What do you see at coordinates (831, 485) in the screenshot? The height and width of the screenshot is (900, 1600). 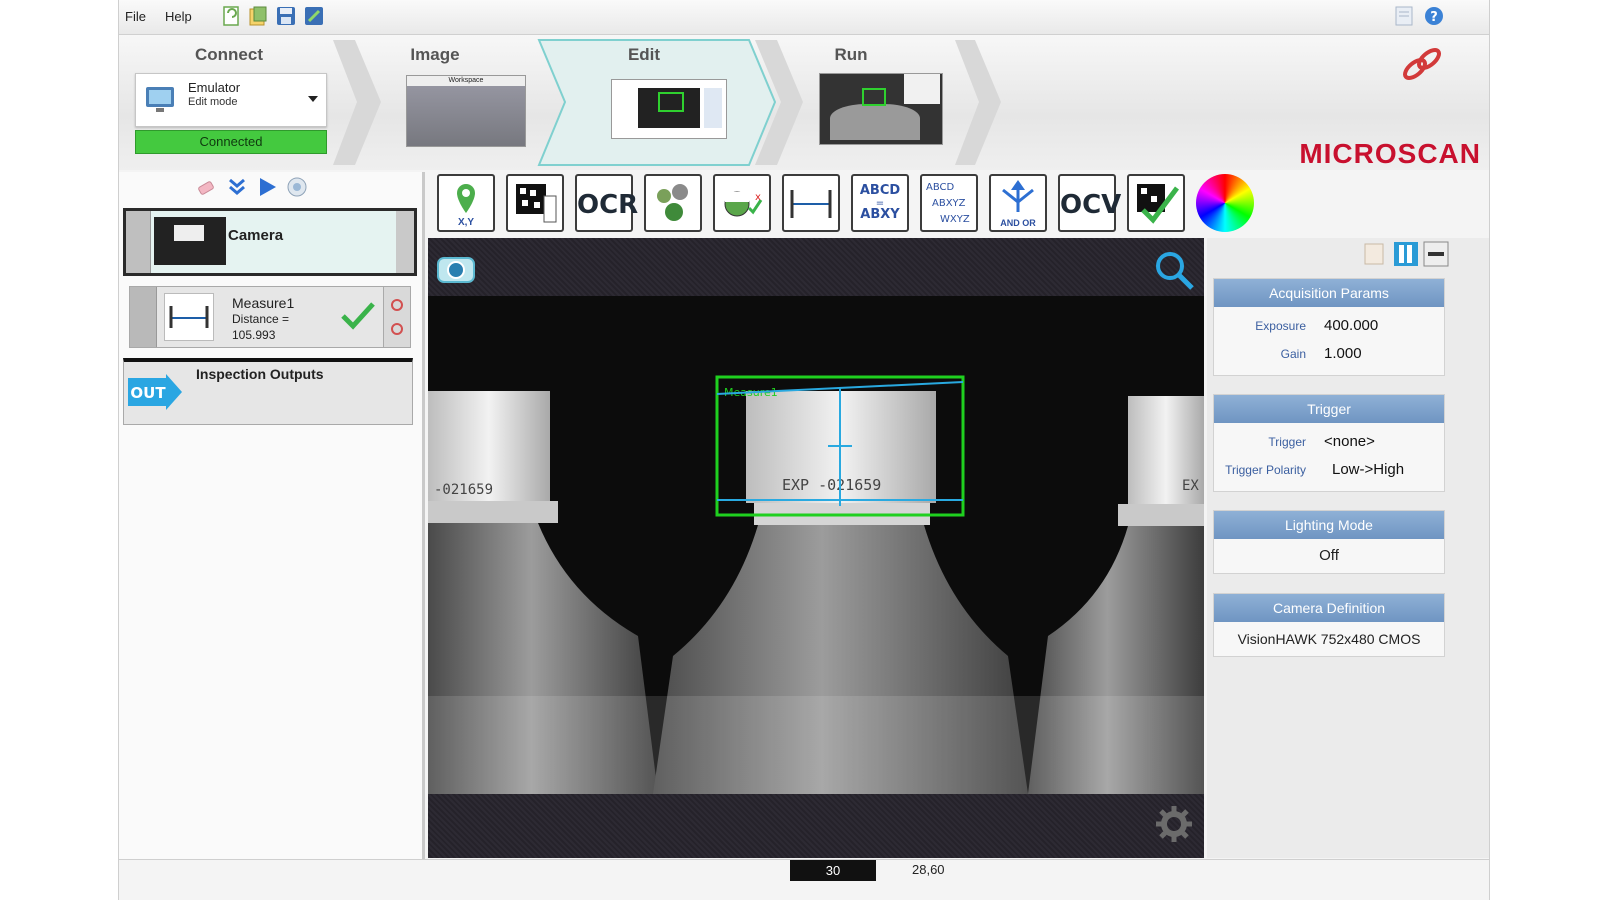 I see `center-bottle-text: EXP -021659` at bounding box center [831, 485].